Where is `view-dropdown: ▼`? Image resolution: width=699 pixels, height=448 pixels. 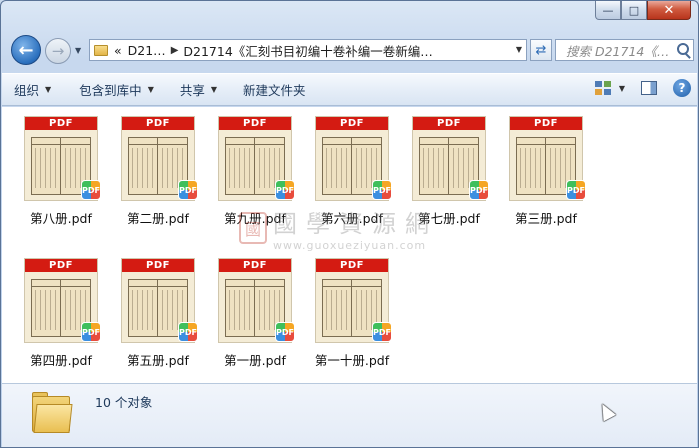
view-dropdown: ▼ is located at coordinates (622, 88).